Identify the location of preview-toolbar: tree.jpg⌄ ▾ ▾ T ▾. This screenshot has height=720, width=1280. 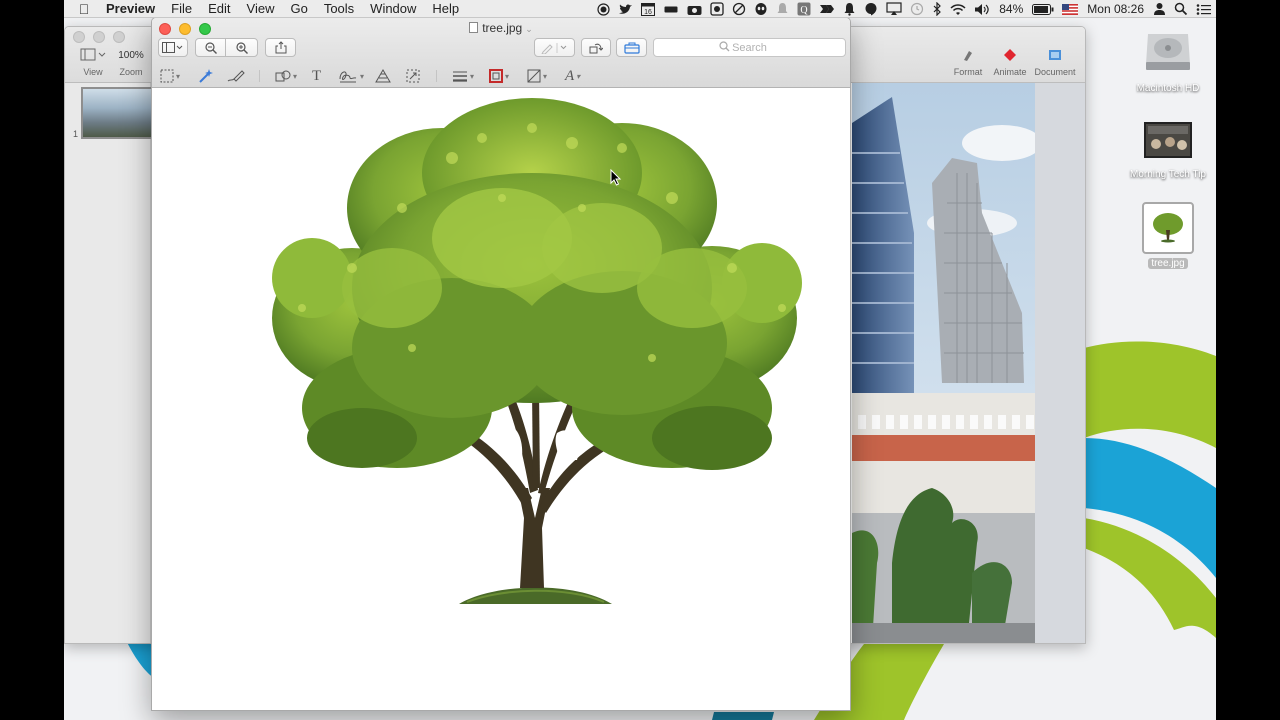
(501, 53).